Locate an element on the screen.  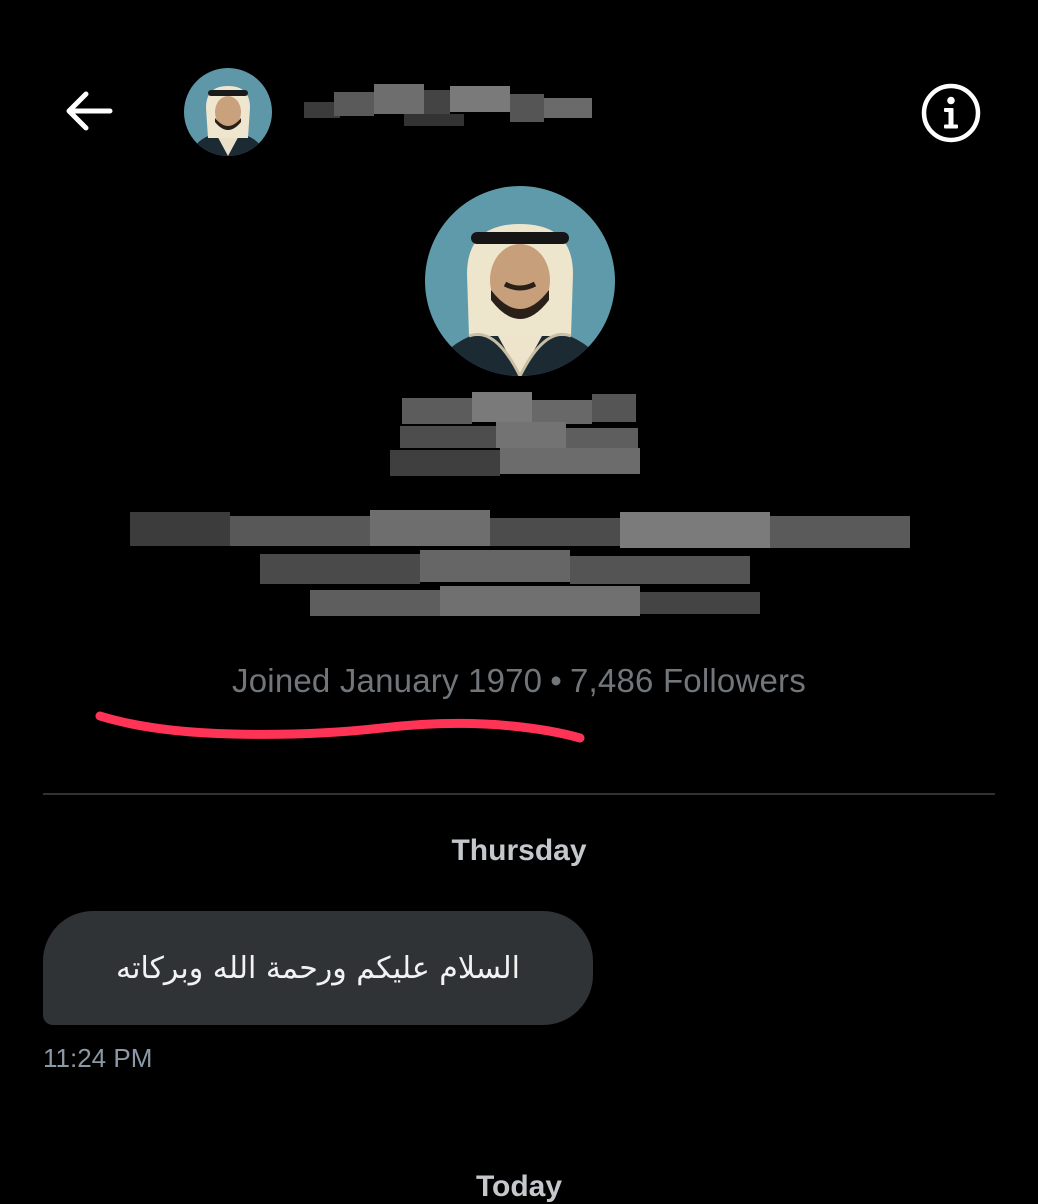
conversation-info-button is located at coordinates (951, 113).